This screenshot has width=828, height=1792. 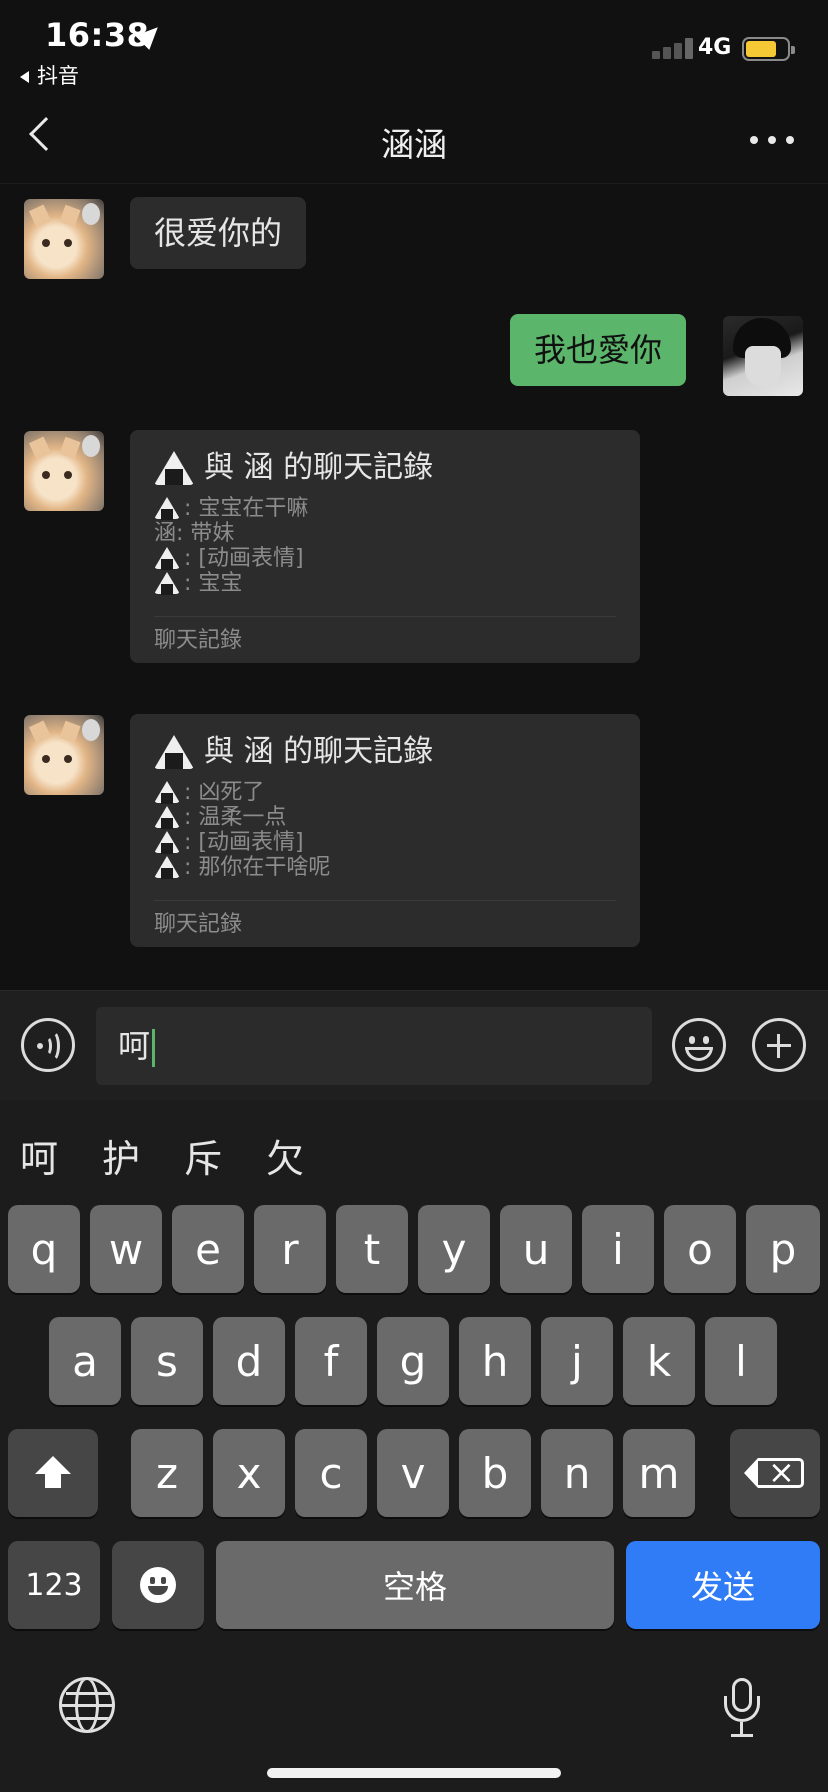 What do you see at coordinates (385, 792) in the screenshot?
I see `history-line: : 凶死了` at bounding box center [385, 792].